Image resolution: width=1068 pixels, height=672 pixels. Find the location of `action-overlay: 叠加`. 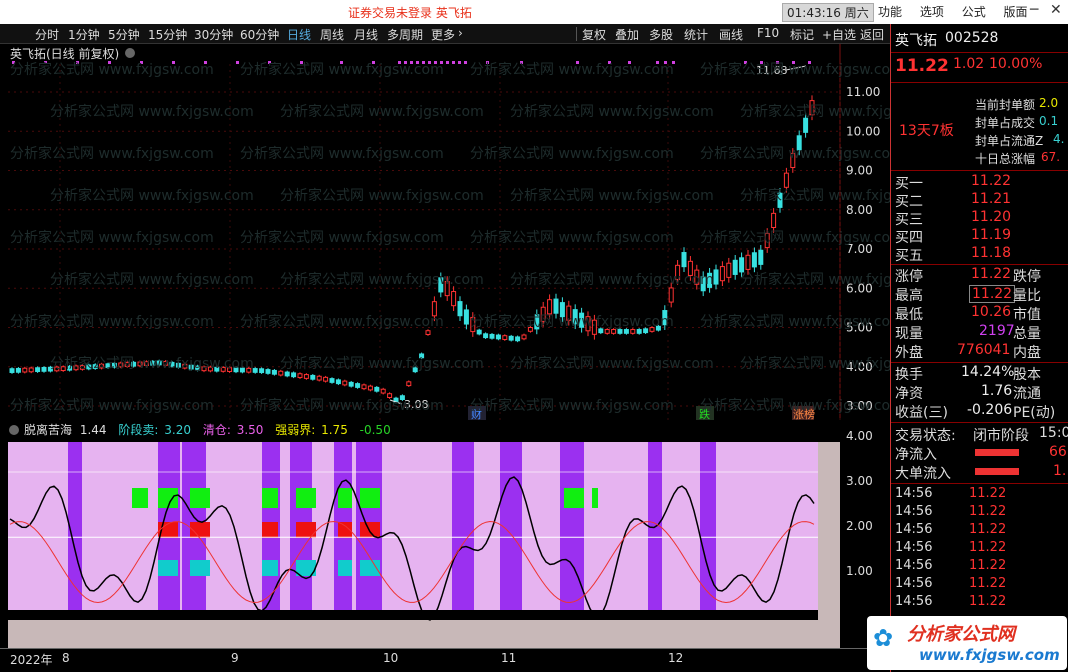

action-overlay: 叠加 is located at coordinates (627, 34).